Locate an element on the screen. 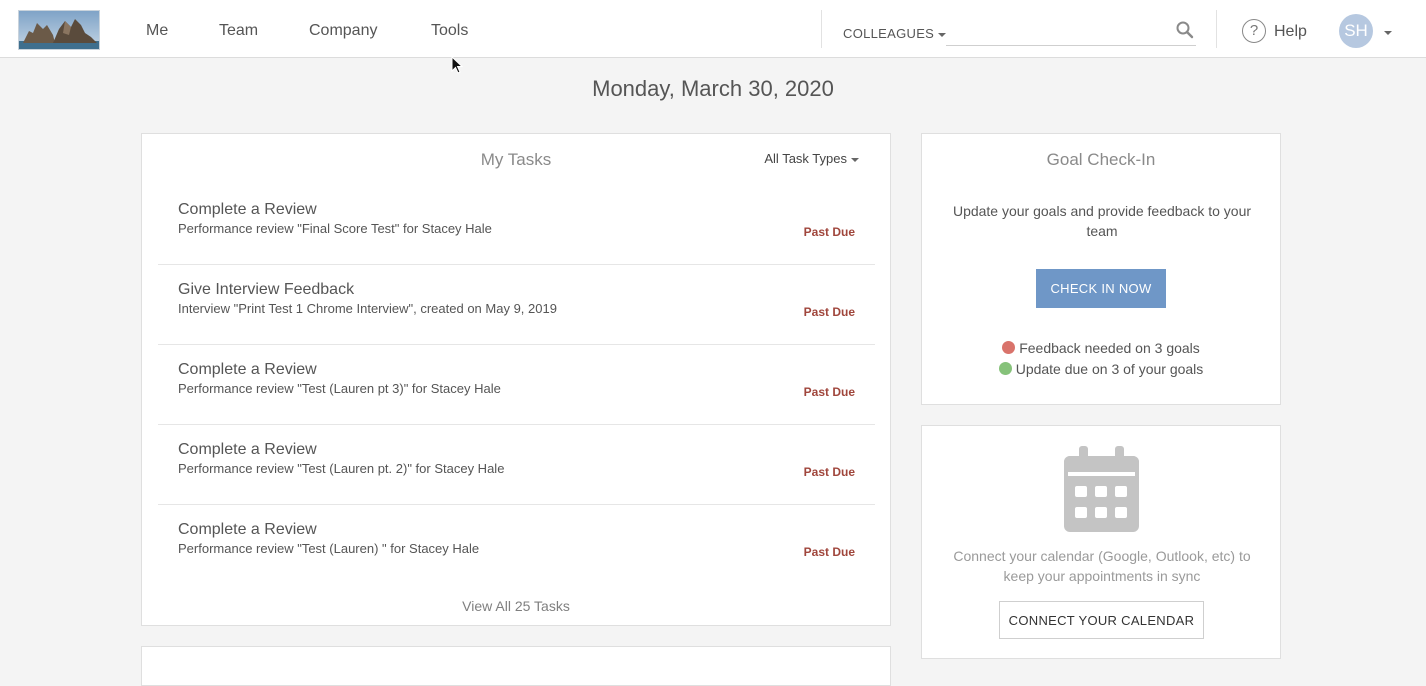 This screenshot has width=1426, height=686. task-type-filter-label: All Task Types is located at coordinates (805, 158).